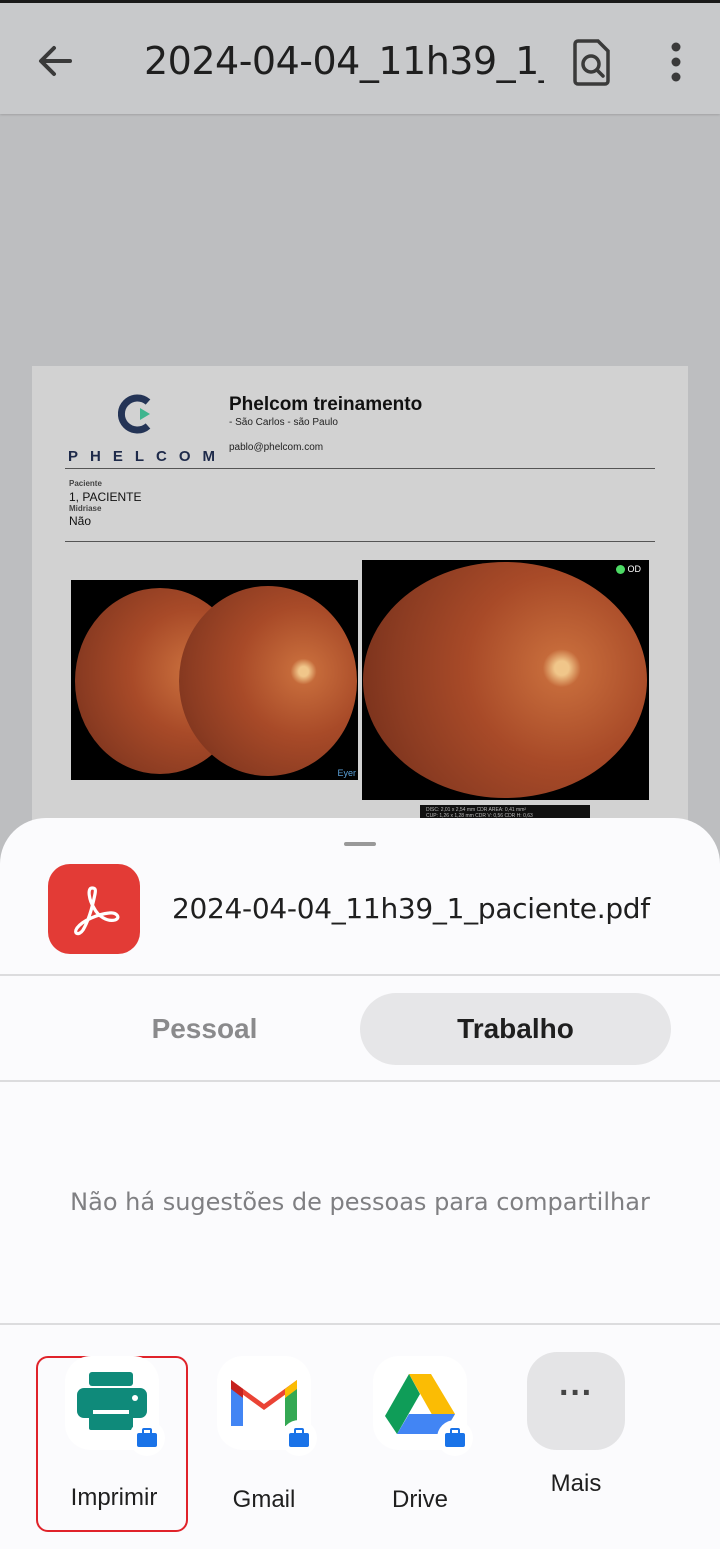  Describe the element at coordinates (360, 844) in the screenshot. I see `drag-handle` at that location.